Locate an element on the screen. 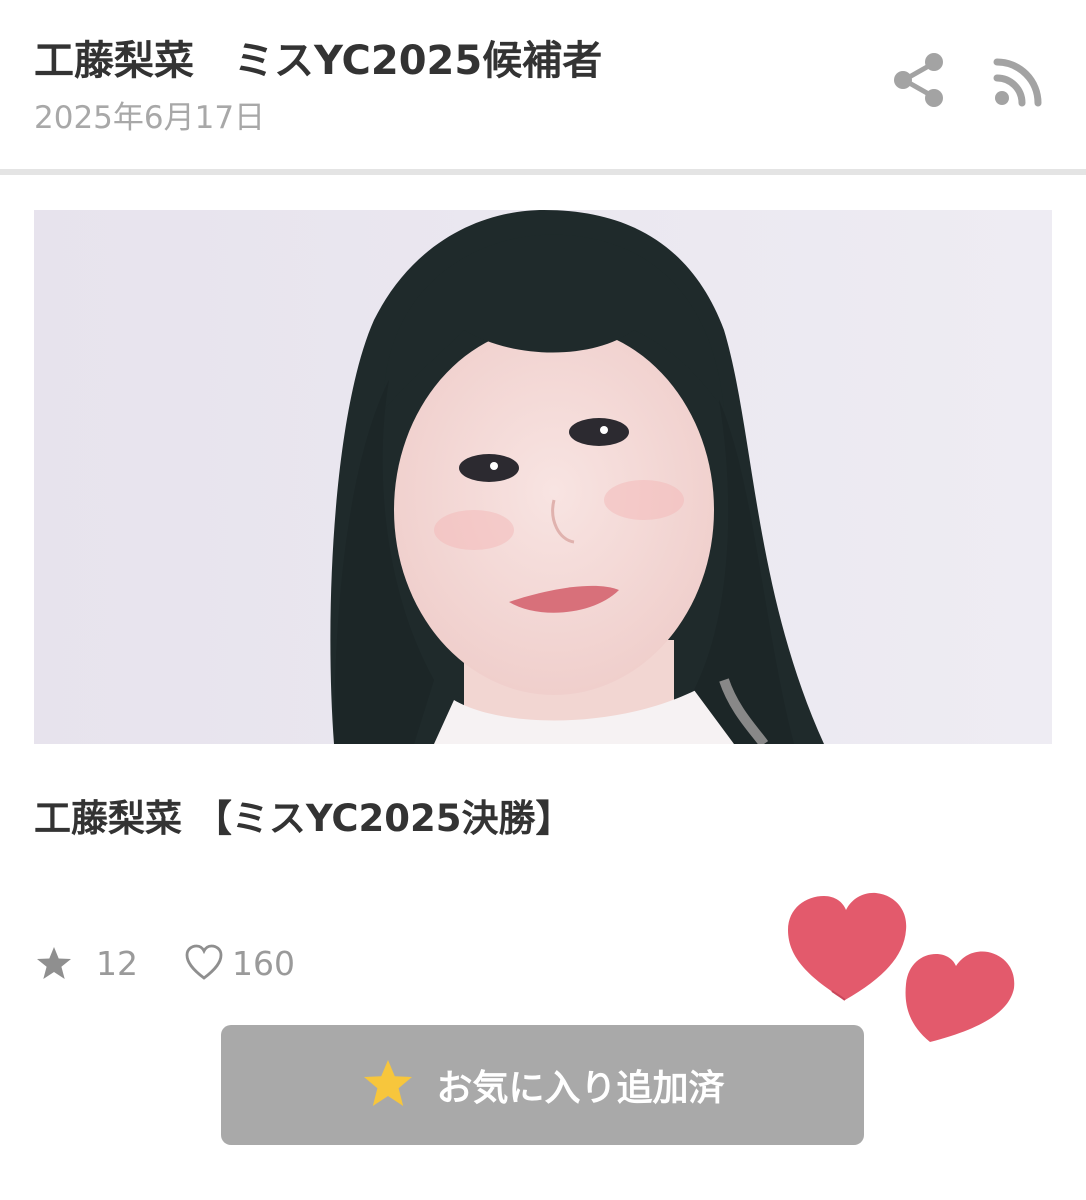 The width and height of the screenshot is (1086, 1200). favorite-added-button: お気に入り追加済 is located at coordinates (542, 1085).